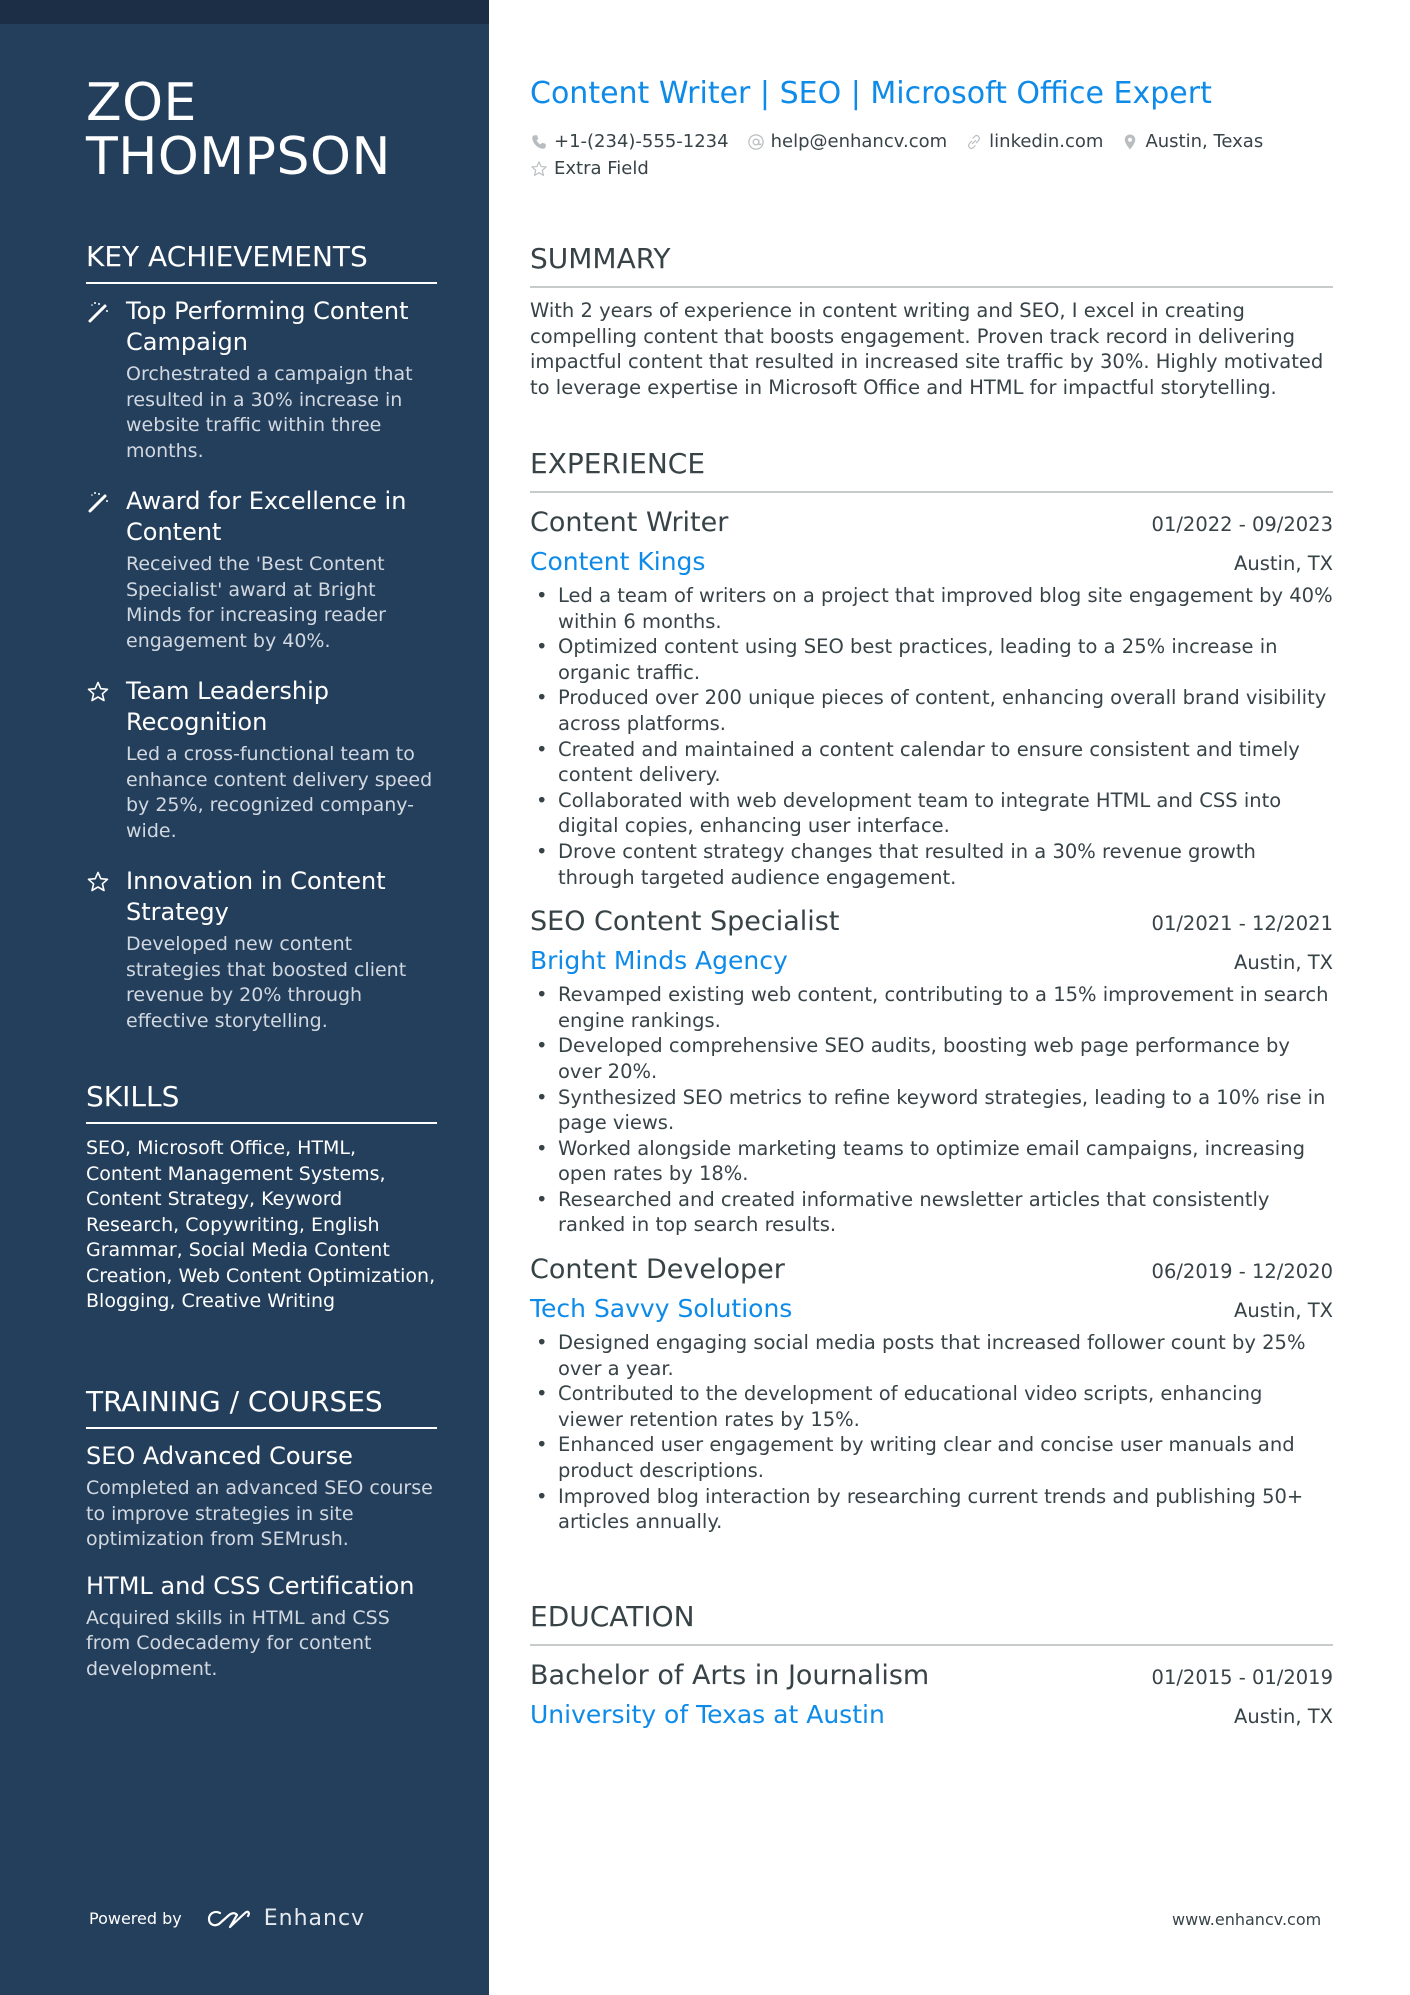 Image resolution: width=1410 pixels, height=1995 pixels. What do you see at coordinates (256, 896) in the screenshot?
I see `achievement-title: Innovation in Content Strategy` at bounding box center [256, 896].